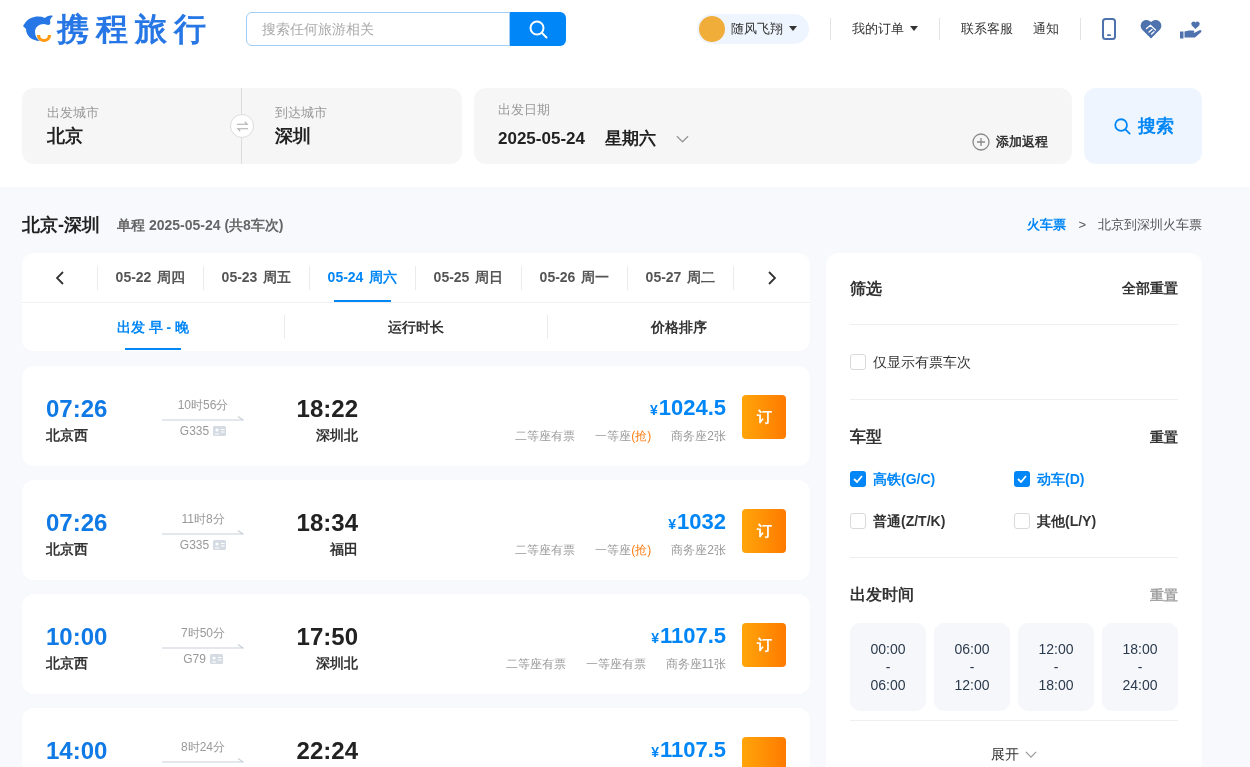 The width and height of the screenshot is (1250, 767). Describe the element at coordinates (327, 637) in the screenshot. I see `arrival-time: 17:50` at that location.